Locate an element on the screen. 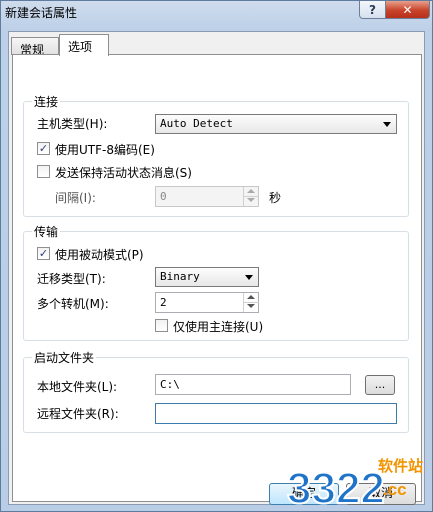  local-folder-value: C:\ is located at coordinates (170, 384).